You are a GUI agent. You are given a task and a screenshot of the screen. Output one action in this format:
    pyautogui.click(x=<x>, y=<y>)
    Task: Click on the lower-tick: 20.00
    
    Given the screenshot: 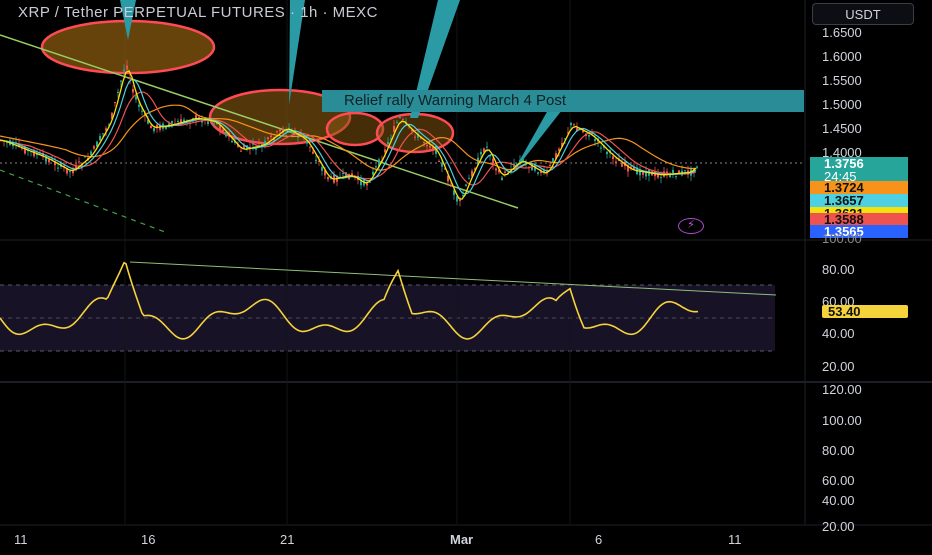 What is the action you would take?
    pyautogui.click(x=838, y=526)
    